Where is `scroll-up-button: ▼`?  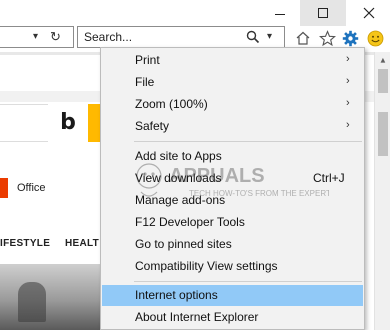 scroll-up-button: ▼ is located at coordinates (382, 60).